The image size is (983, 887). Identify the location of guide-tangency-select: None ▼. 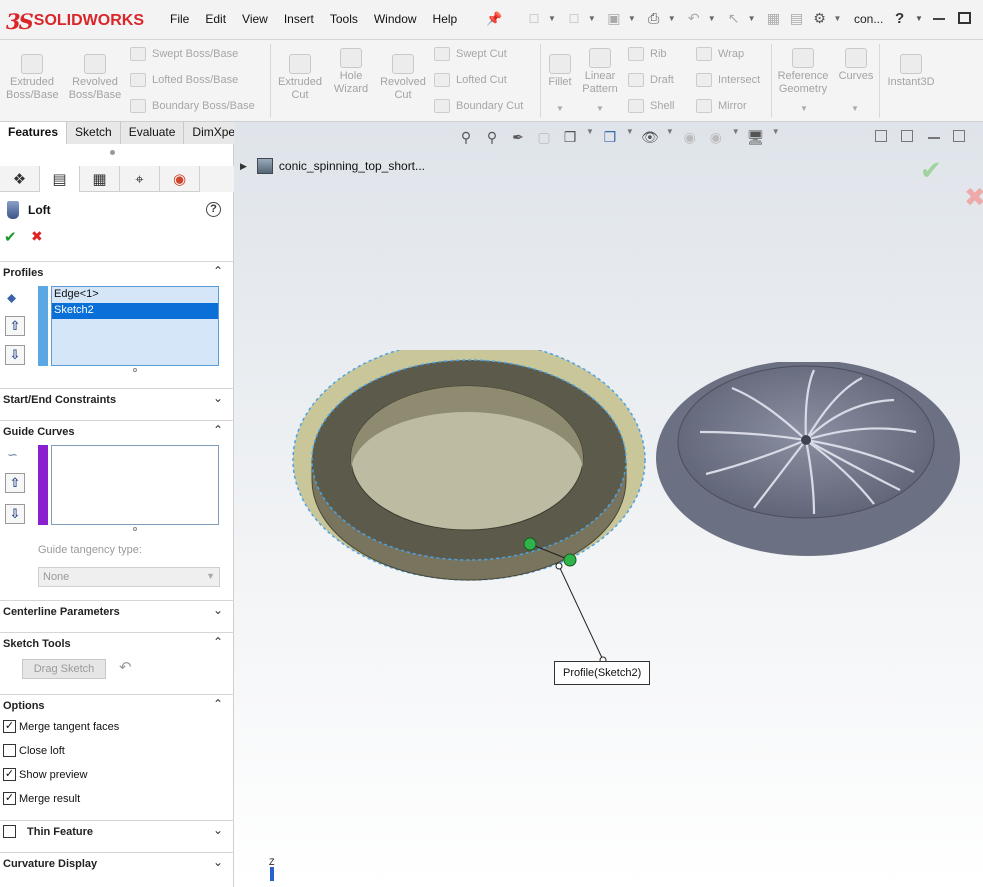
(129, 577).